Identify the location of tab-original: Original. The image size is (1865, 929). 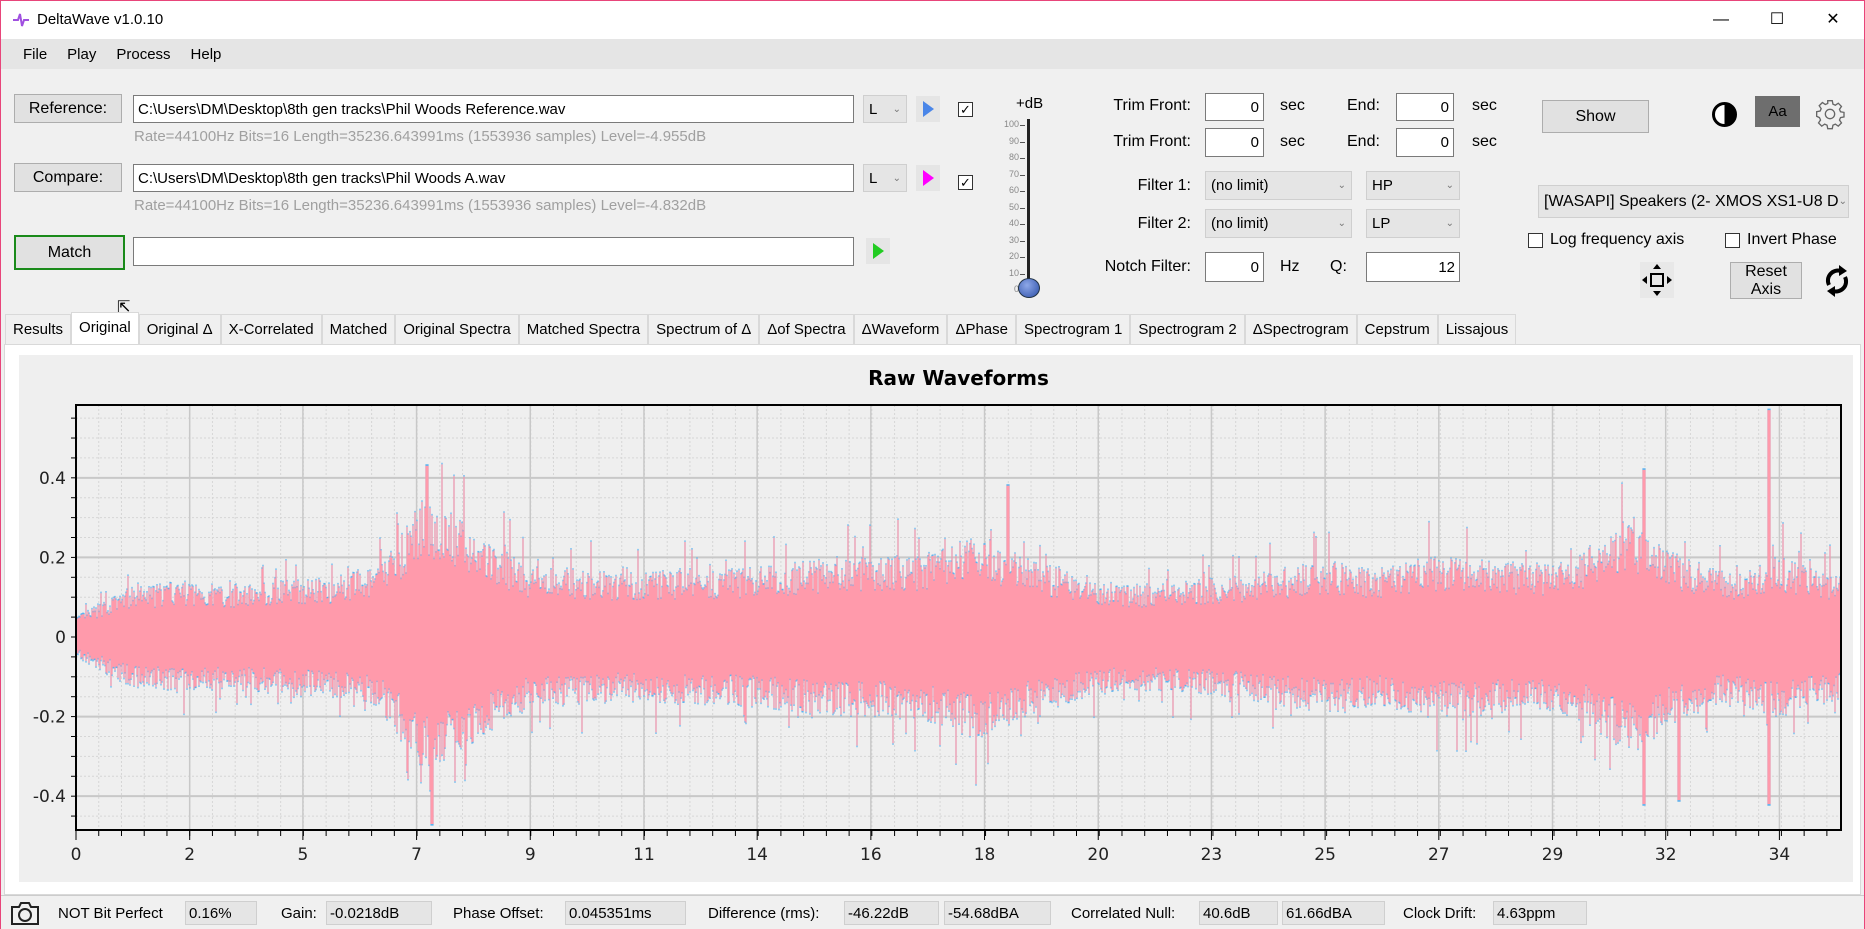
(105, 328).